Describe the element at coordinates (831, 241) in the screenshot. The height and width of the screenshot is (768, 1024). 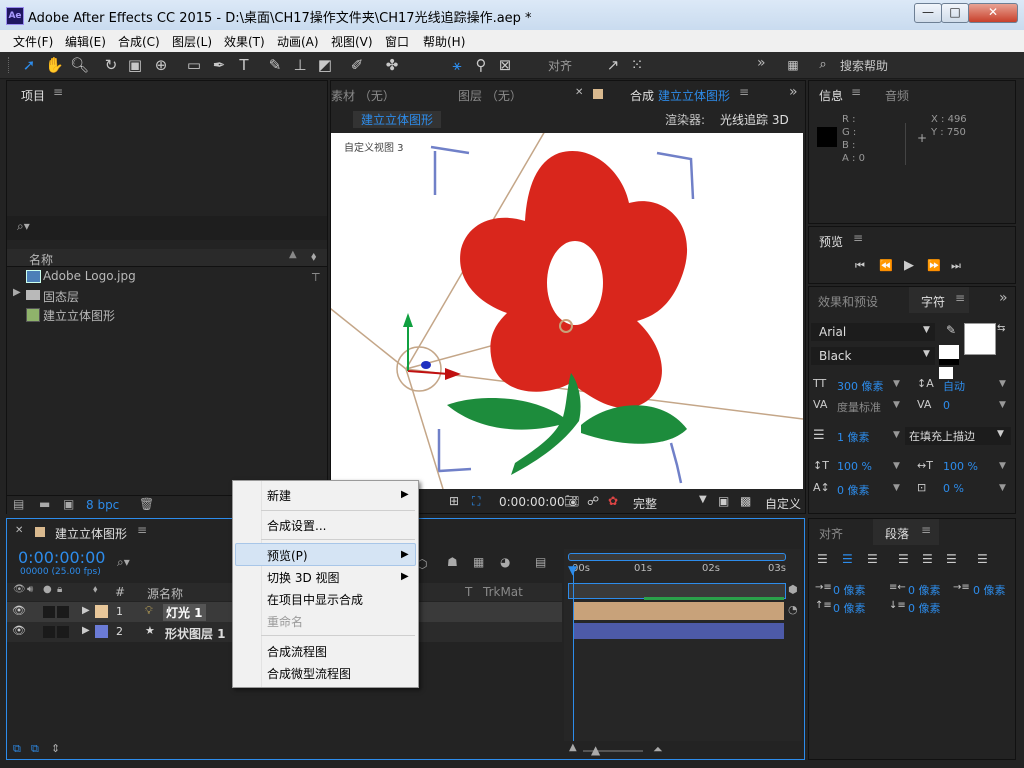
I see `preview-tab: 预览` at that location.